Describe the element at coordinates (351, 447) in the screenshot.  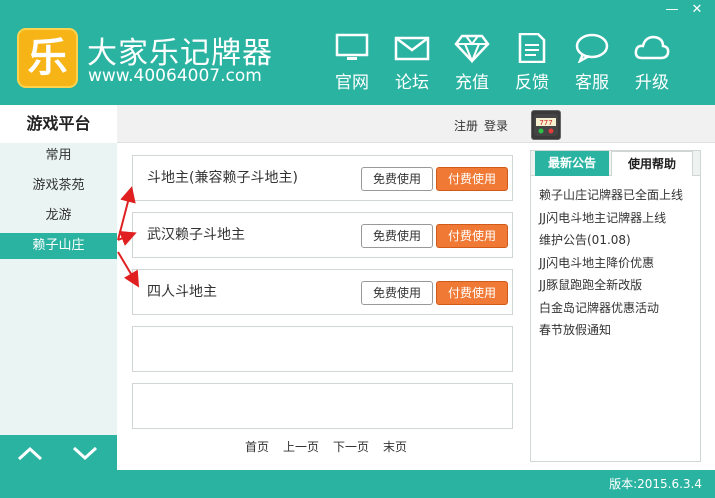
I see `pager-next: 下一页` at that location.